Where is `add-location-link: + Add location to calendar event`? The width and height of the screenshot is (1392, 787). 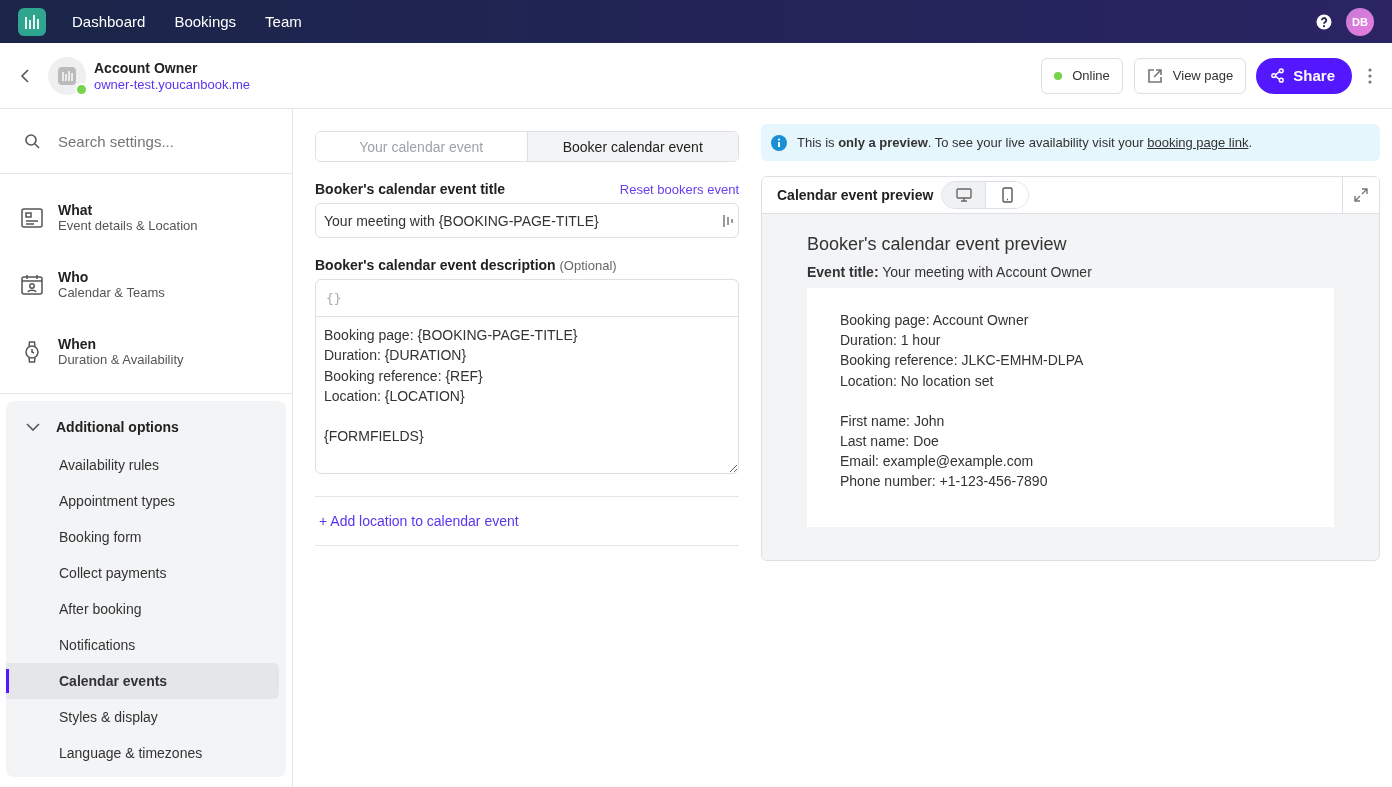
add-location-link: + Add location to calendar event is located at coordinates (419, 521).